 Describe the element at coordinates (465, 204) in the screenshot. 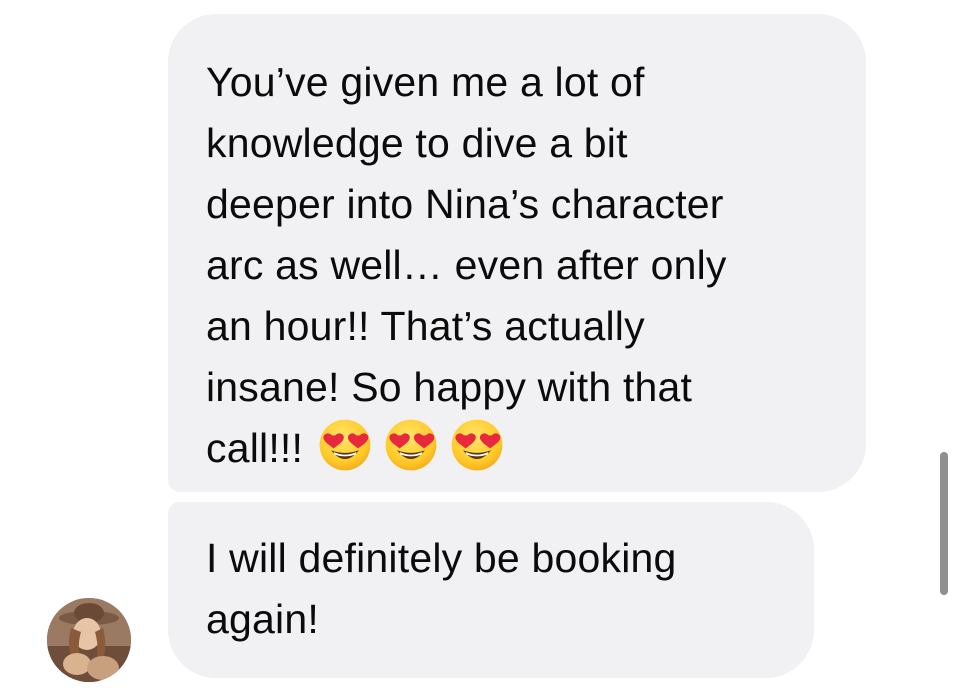

I see `message-text-line: deeper into Nina’s character` at that location.